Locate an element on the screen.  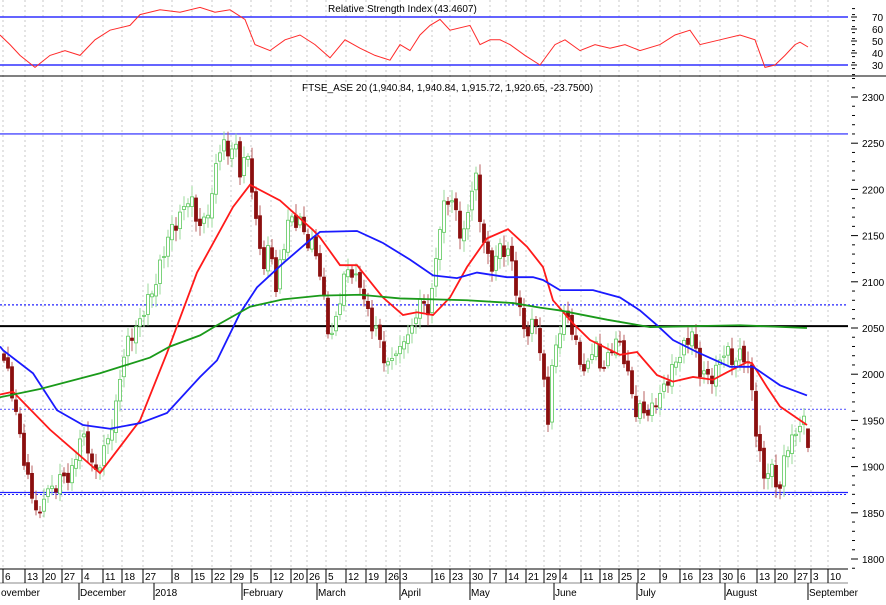
x-tick-label: 27 is located at coordinates (70, 577).